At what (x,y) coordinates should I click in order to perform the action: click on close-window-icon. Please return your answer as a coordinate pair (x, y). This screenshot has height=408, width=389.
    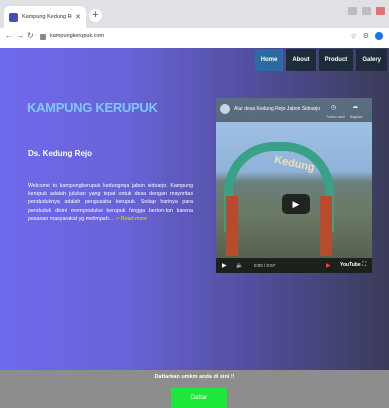
    Looking at the image, I should click on (380, 11).